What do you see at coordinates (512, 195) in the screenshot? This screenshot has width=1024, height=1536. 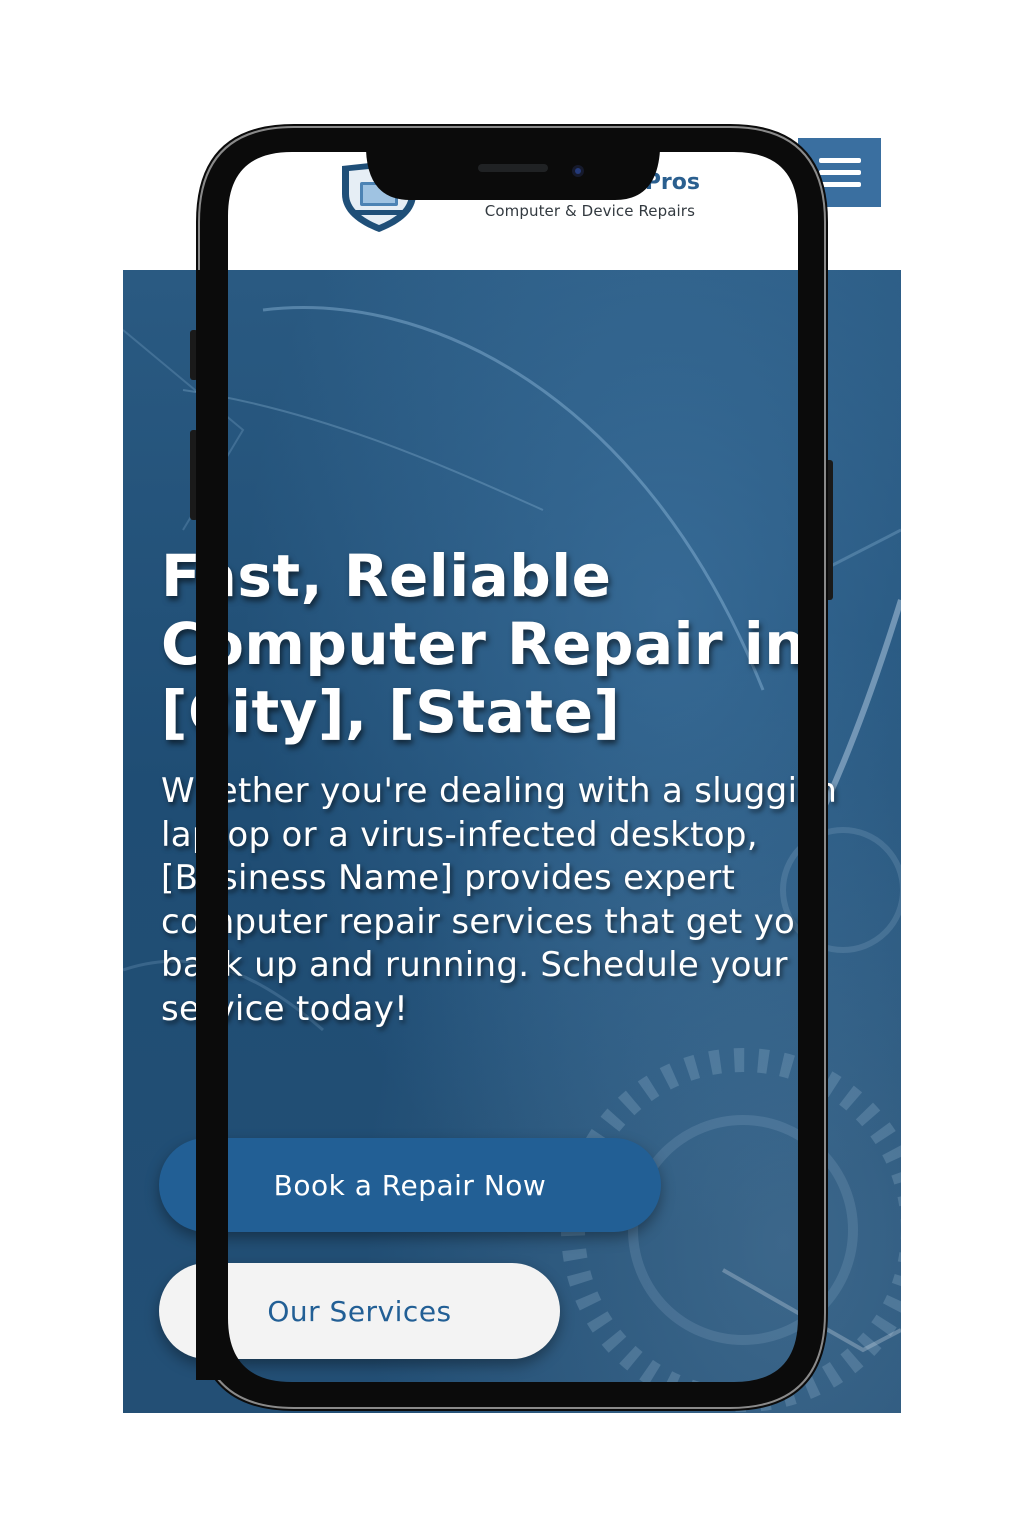 I see `site-header` at bounding box center [512, 195].